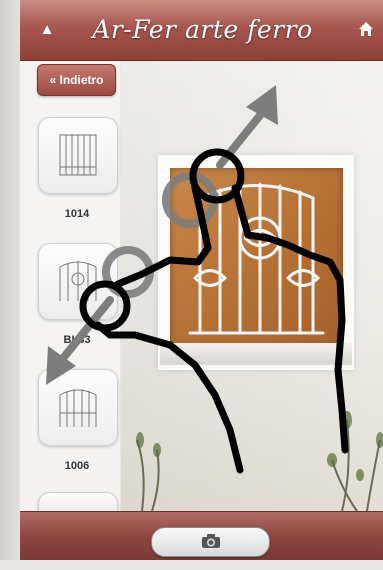 This screenshot has width=383, height=570. What do you see at coordinates (256, 258) in the screenshot?
I see `iron-grate-overlay` at bounding box center [256, 258].